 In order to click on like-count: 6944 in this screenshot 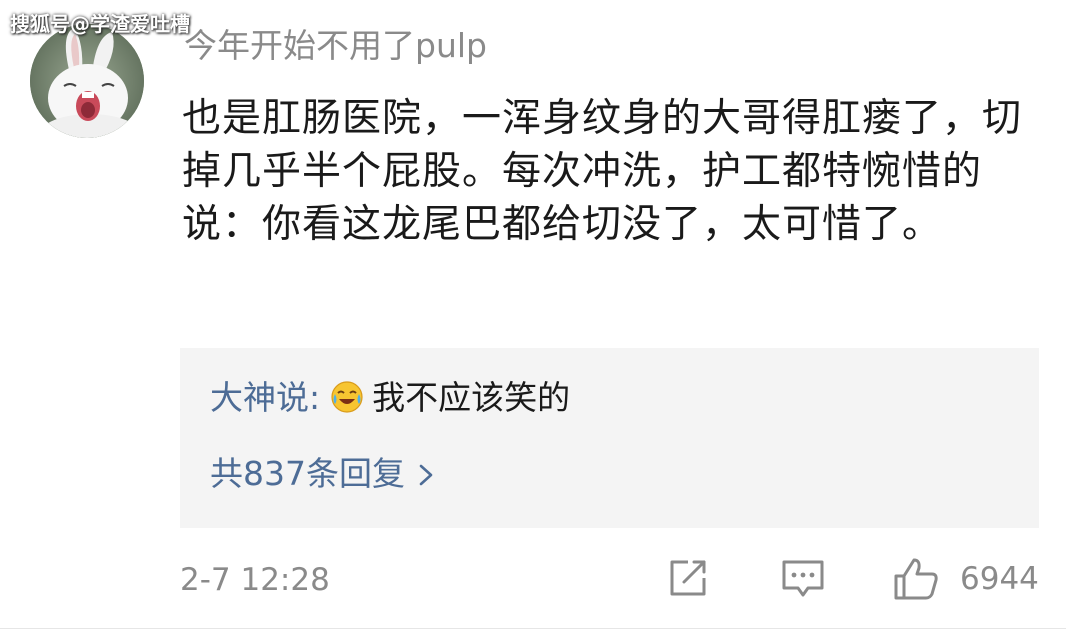, I will do `click(999, 579)`.